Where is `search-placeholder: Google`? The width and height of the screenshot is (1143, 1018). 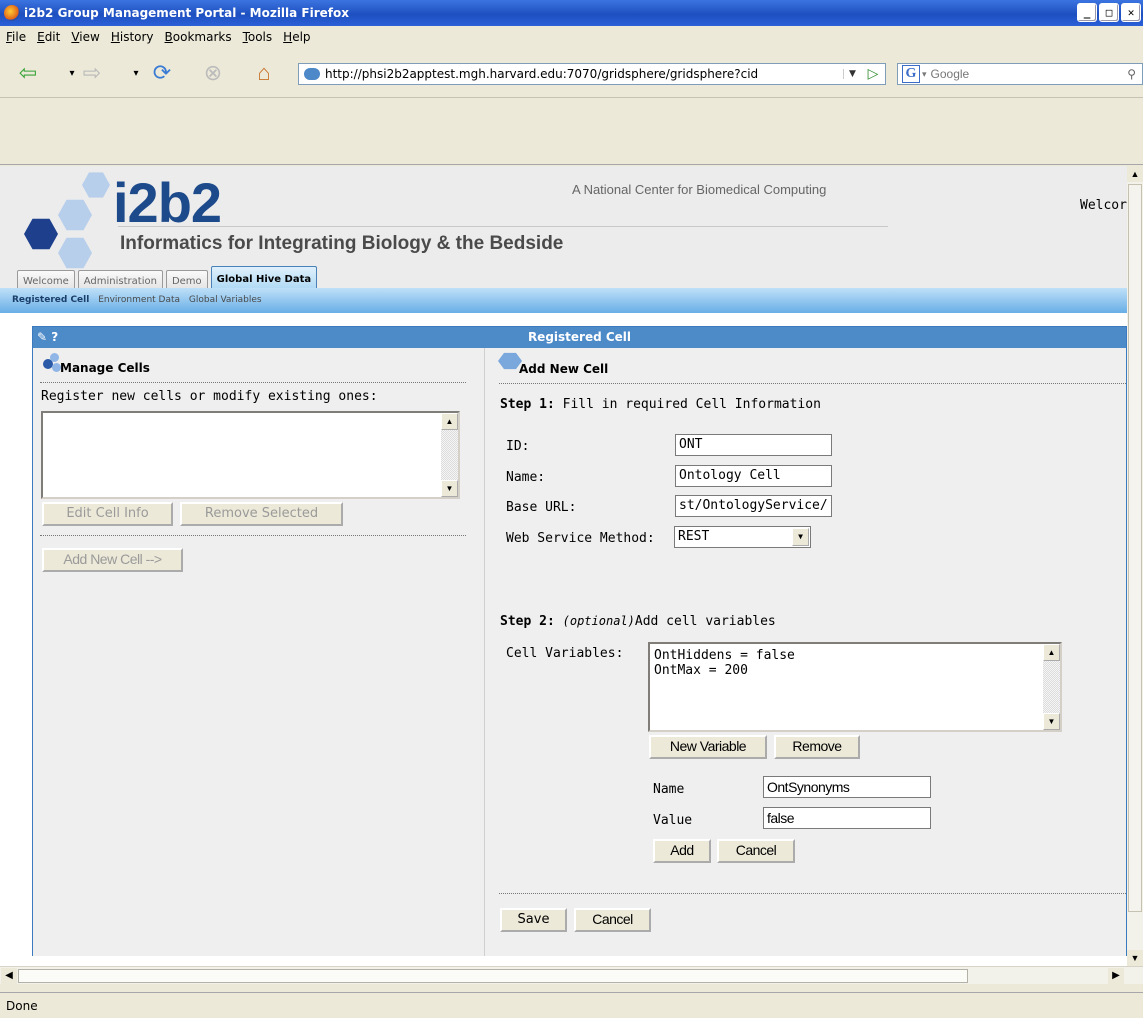
search-placeholder: Google is located at coordinates (950, 74).